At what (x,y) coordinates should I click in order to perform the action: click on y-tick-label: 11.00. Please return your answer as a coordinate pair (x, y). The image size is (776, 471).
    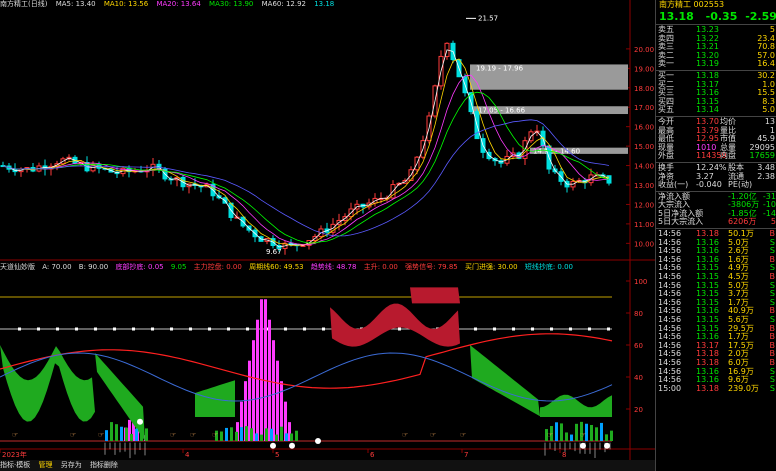
    Looking at the image, I should click on (644, 225).